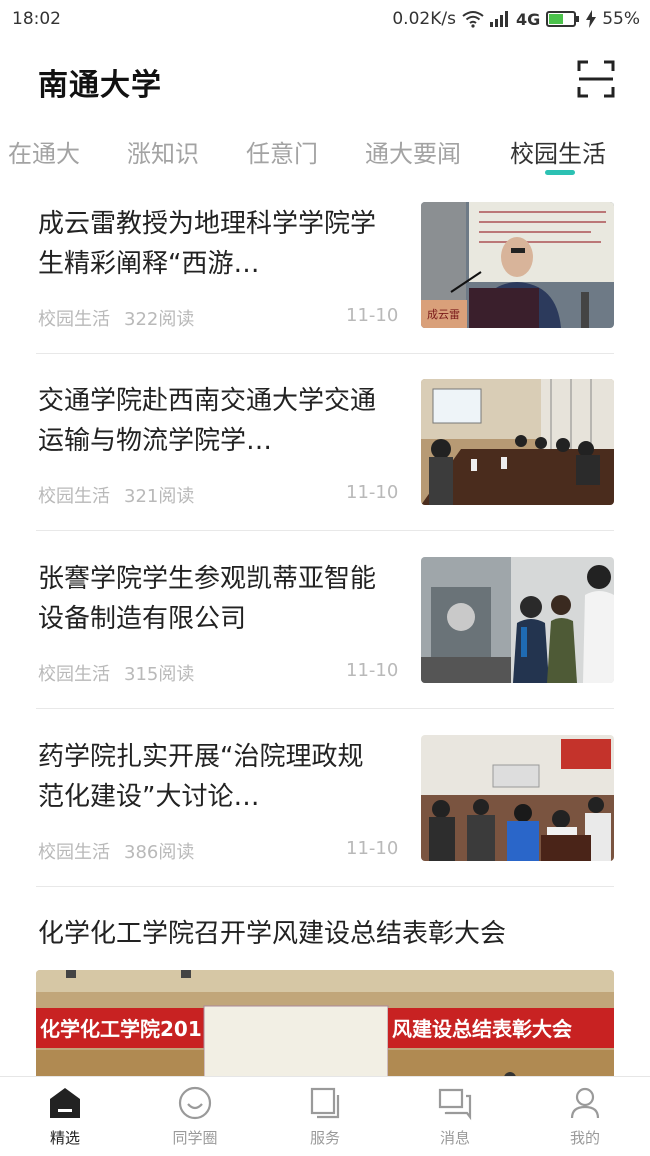  Describe the element at coordinates (116, 318) in the screenshot. I see `article-meta: 校园生活 322阅读` at that location.